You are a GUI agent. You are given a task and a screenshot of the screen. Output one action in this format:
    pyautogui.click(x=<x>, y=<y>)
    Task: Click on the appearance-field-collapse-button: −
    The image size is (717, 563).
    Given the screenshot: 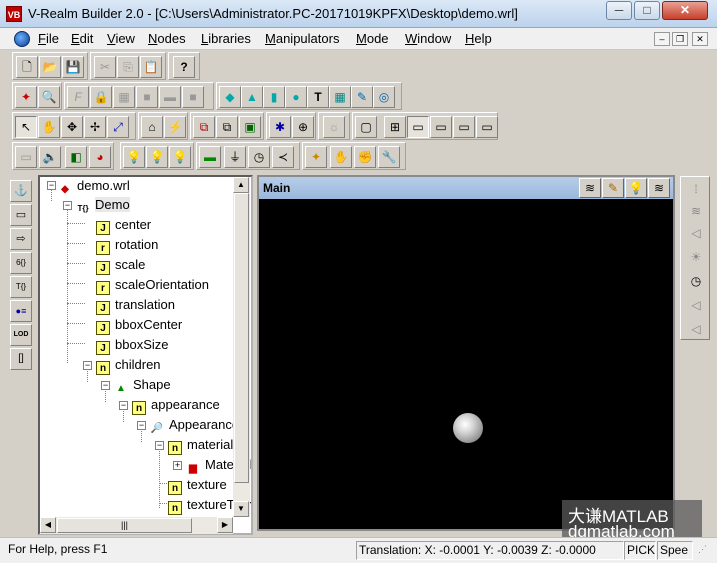 What is the action you would take?
    pyautogui.click(x=123, y=405)
    